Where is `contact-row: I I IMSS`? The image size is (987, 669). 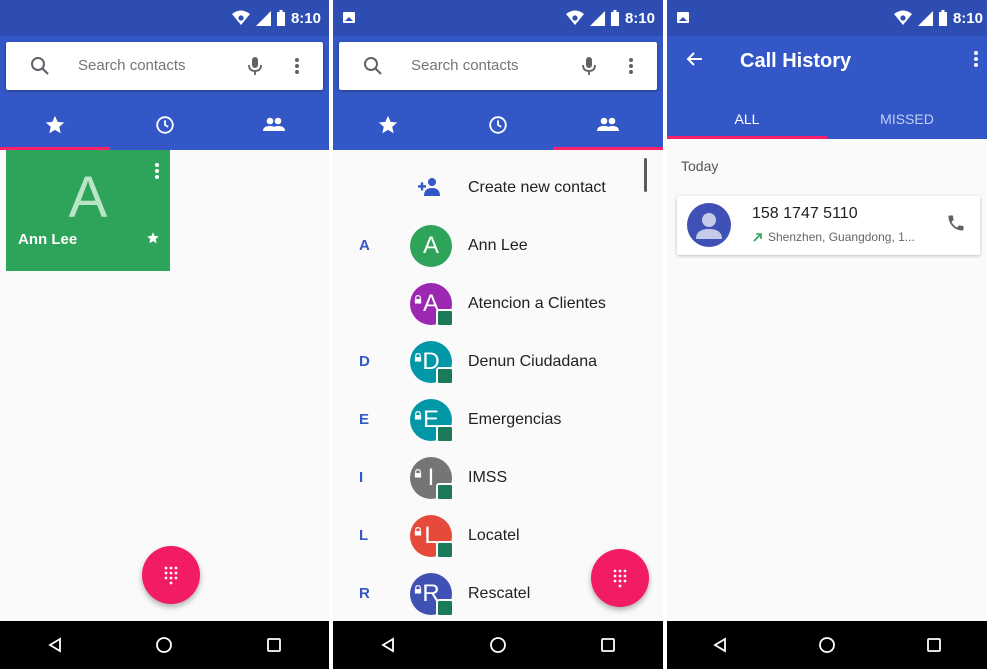 contact-row: I I IMSS is located at coordinates (498, 479).